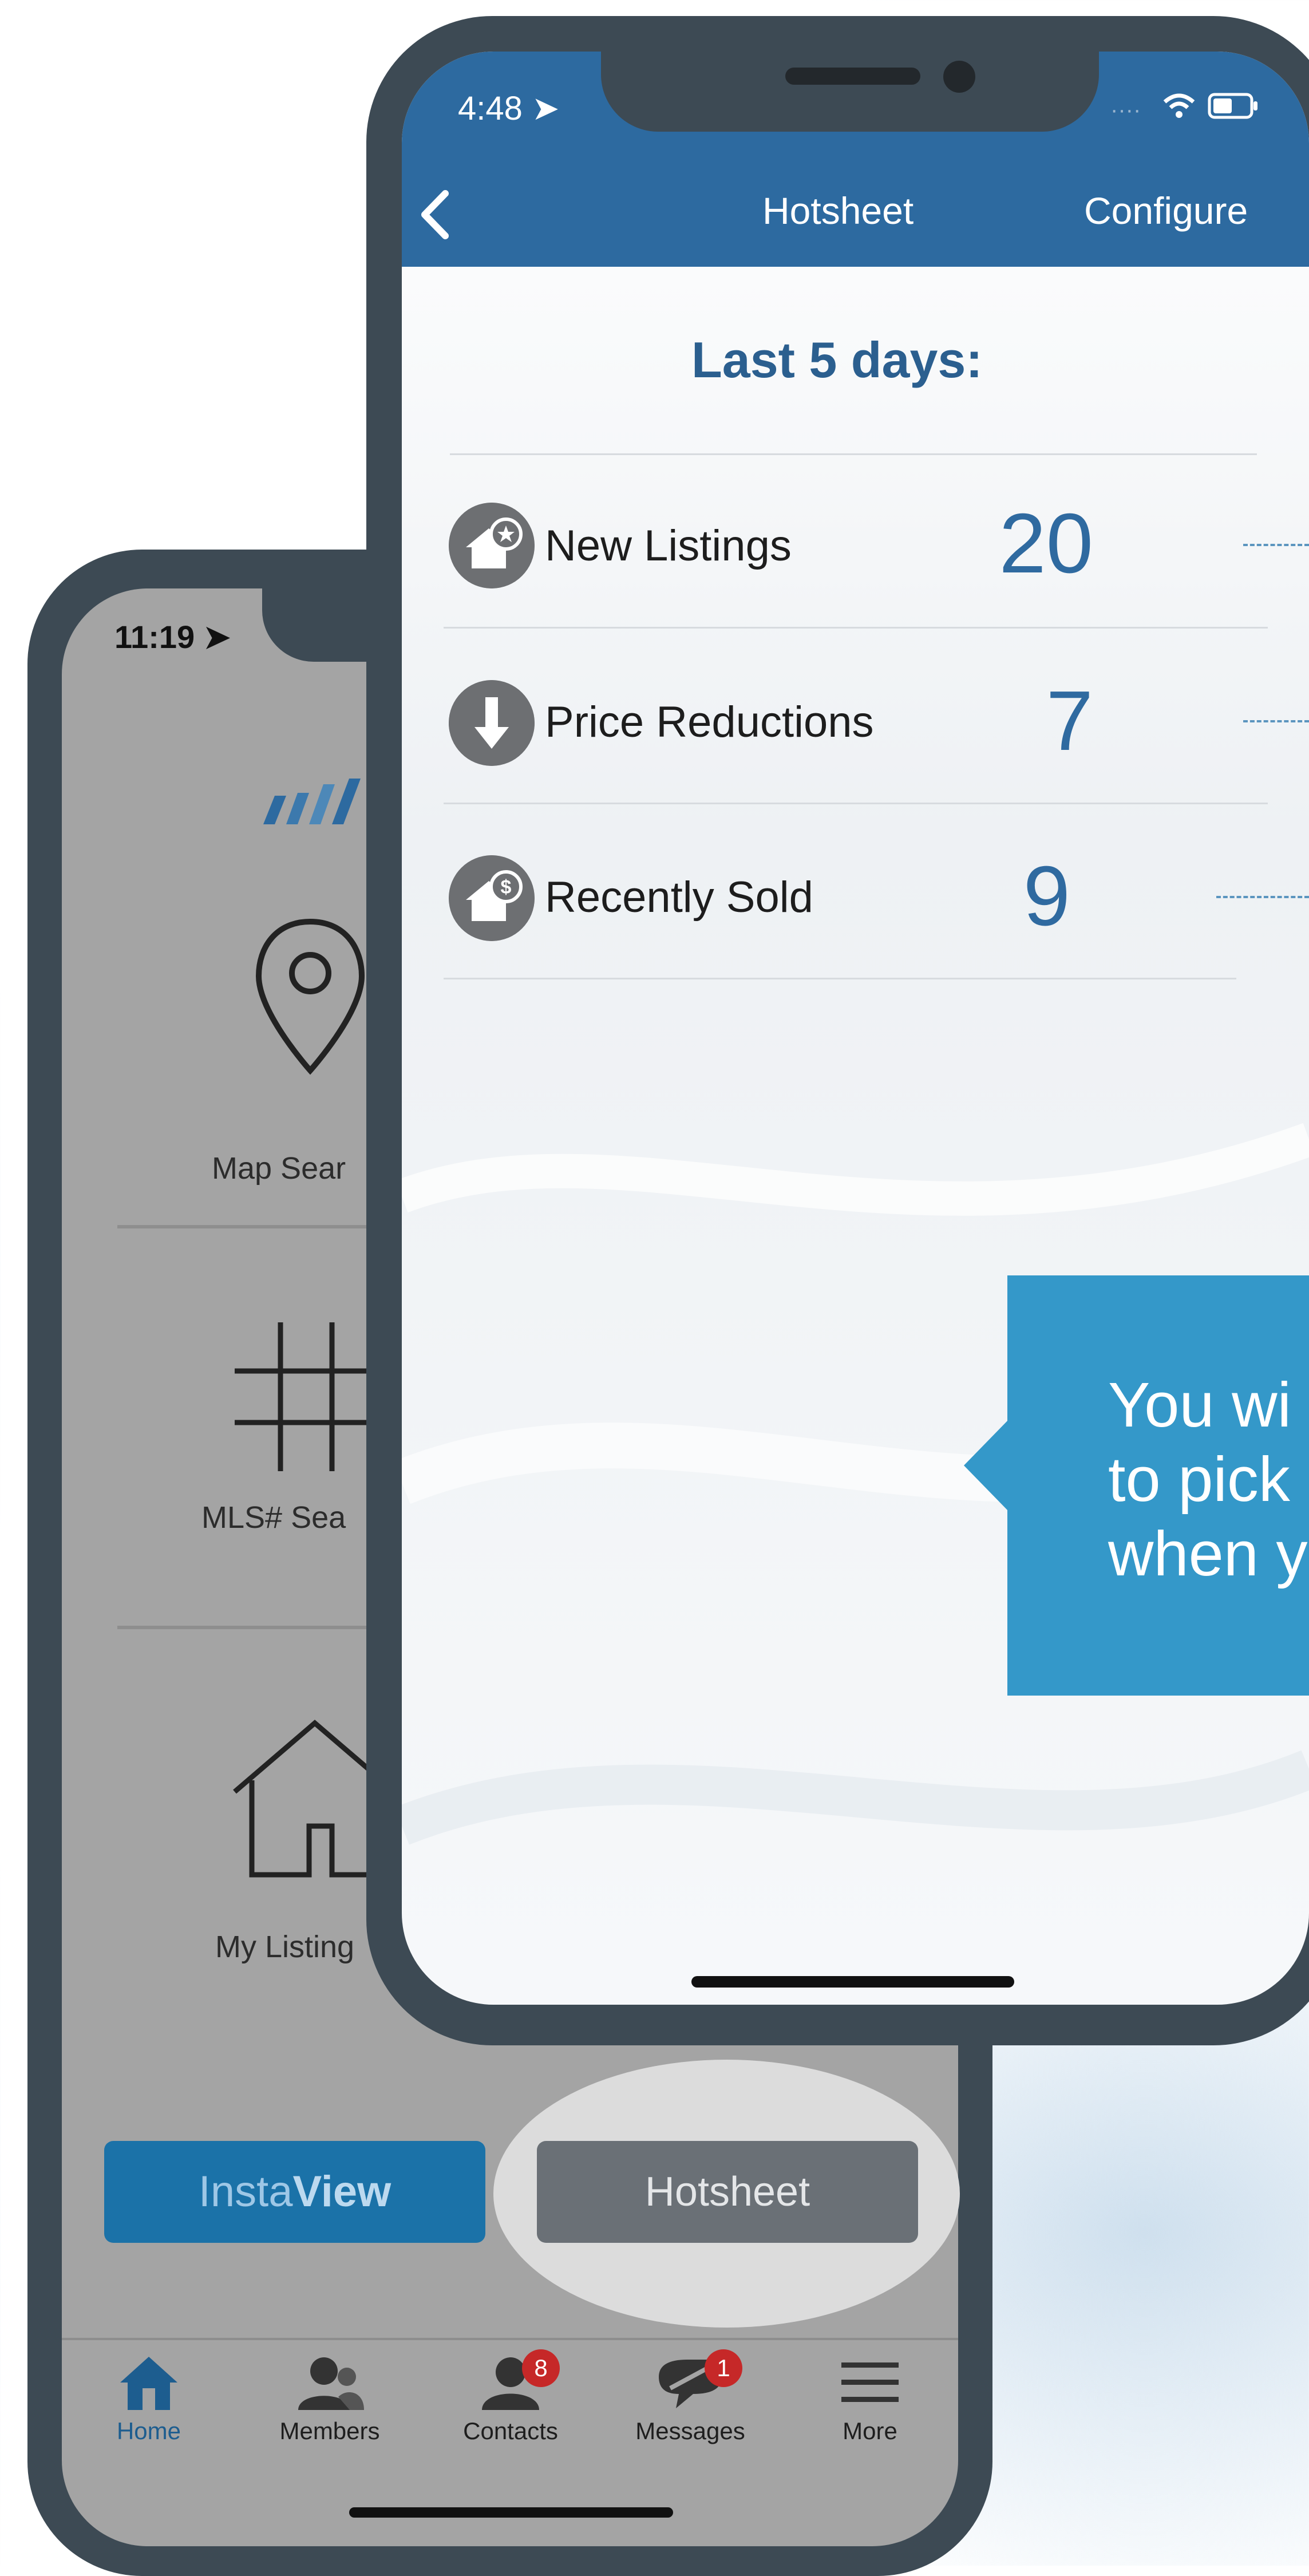  What do you see at coordinates (959, 77) in the screenshot?
I see `camera` at bounding box center [959, 77].